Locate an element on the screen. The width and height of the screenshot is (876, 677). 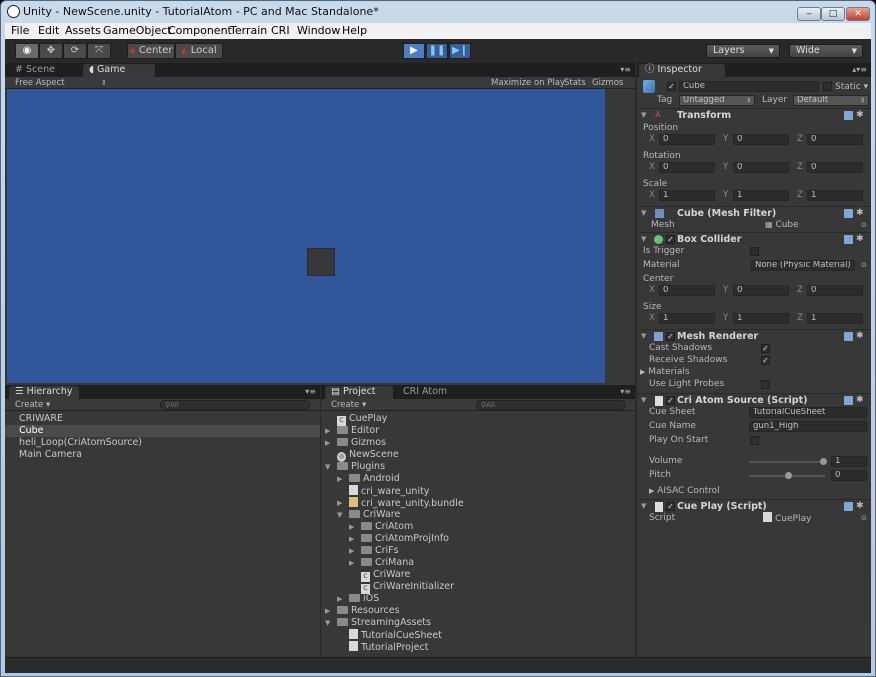
tab-scene: # Scene is located at coordinates (44, 70).